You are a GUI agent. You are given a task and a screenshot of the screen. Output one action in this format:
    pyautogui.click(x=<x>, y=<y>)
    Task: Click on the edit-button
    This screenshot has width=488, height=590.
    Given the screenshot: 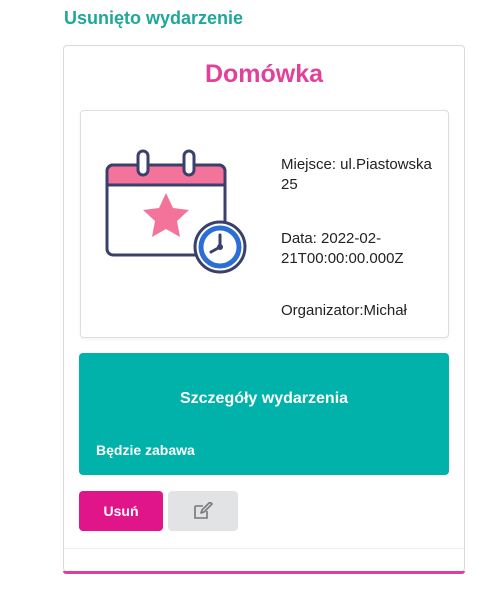 What is the action you would take?
    pyautogui.click(x=203, y=511)
    